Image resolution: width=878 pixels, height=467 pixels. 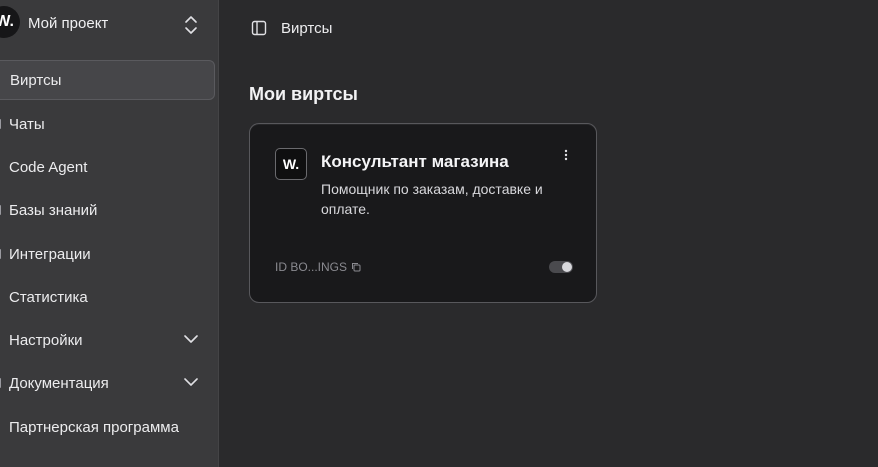 I want to click on more-vertical-icon, so click(x=566, y=155).